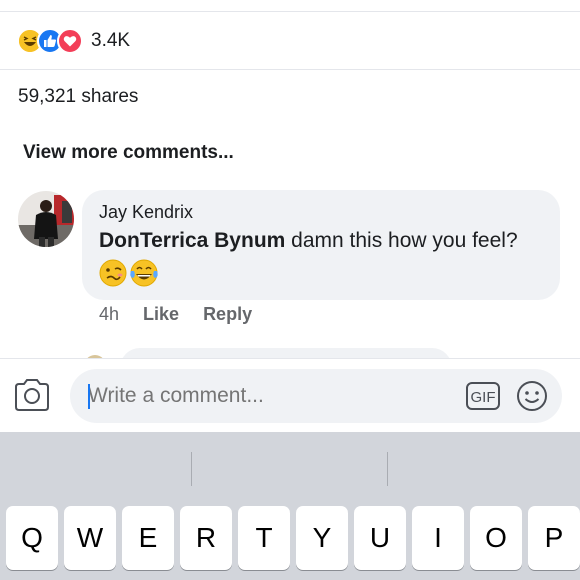 The image size is (580, 580). I want to click on key-r: R, so click(206, 538).